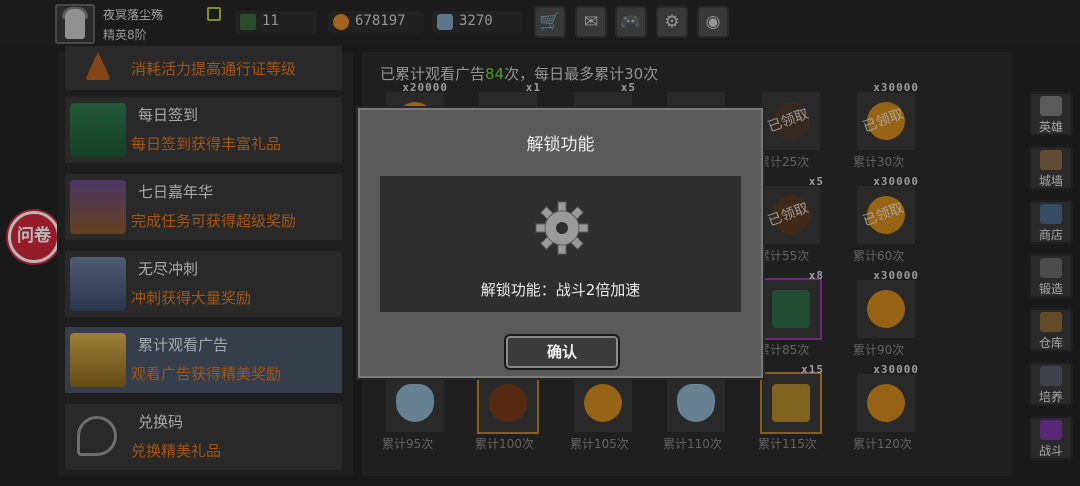 The width and height of the screenshot is (1080, 486). Describe the element at coordinates (562, 352) in the screenshot. I see `confirm-button: 确认` at that location.